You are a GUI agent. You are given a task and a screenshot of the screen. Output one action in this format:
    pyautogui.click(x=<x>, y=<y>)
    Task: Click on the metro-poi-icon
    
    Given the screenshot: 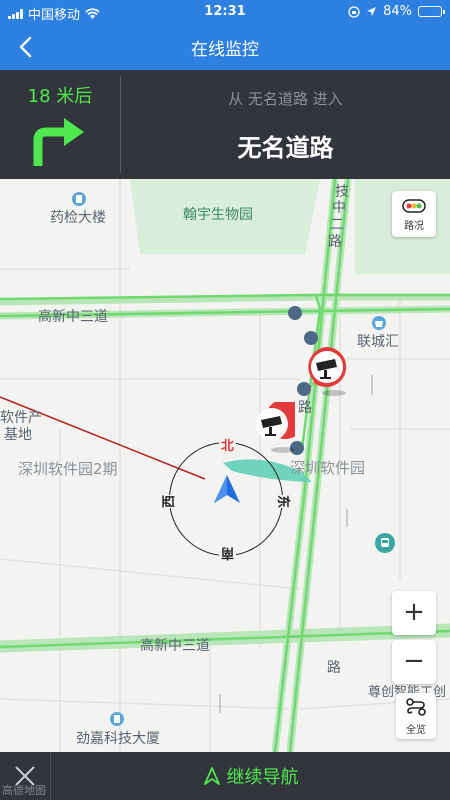 What is the action you would take?
    pyautogui.click(x=385, y=543)
    